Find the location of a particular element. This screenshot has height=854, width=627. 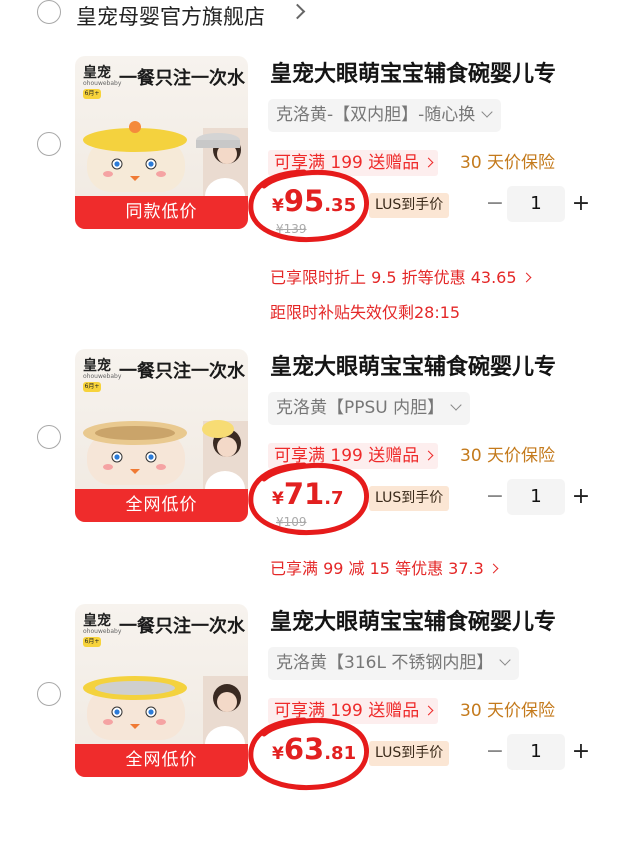

store-select-radio is located at coordinates (49, 12).